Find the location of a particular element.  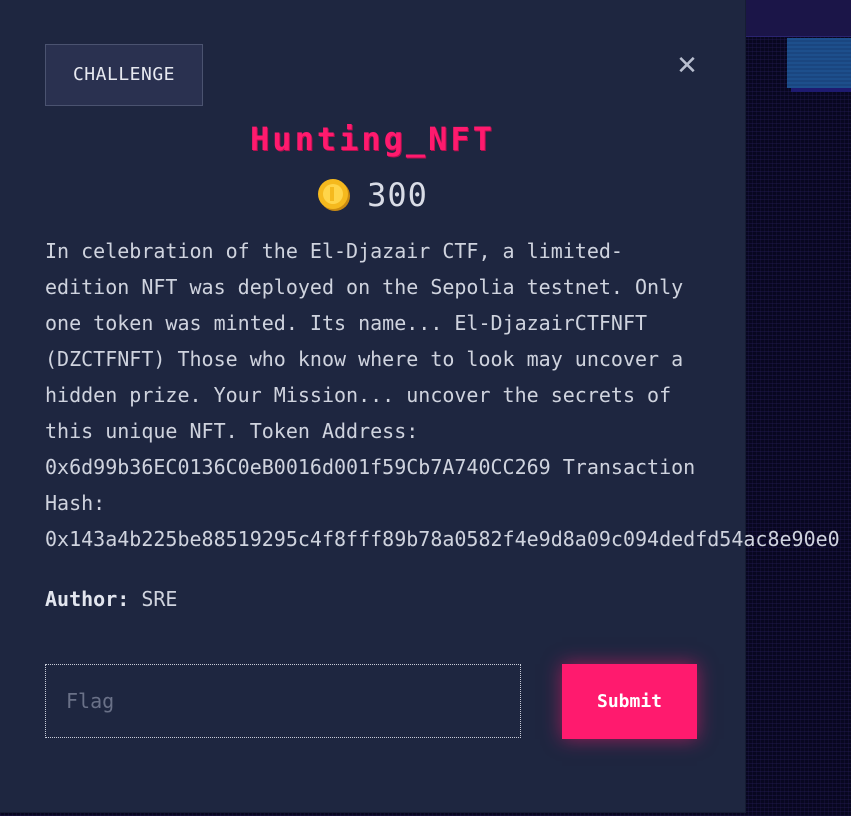

author-label: Author: is located at coordinates (87, 599).